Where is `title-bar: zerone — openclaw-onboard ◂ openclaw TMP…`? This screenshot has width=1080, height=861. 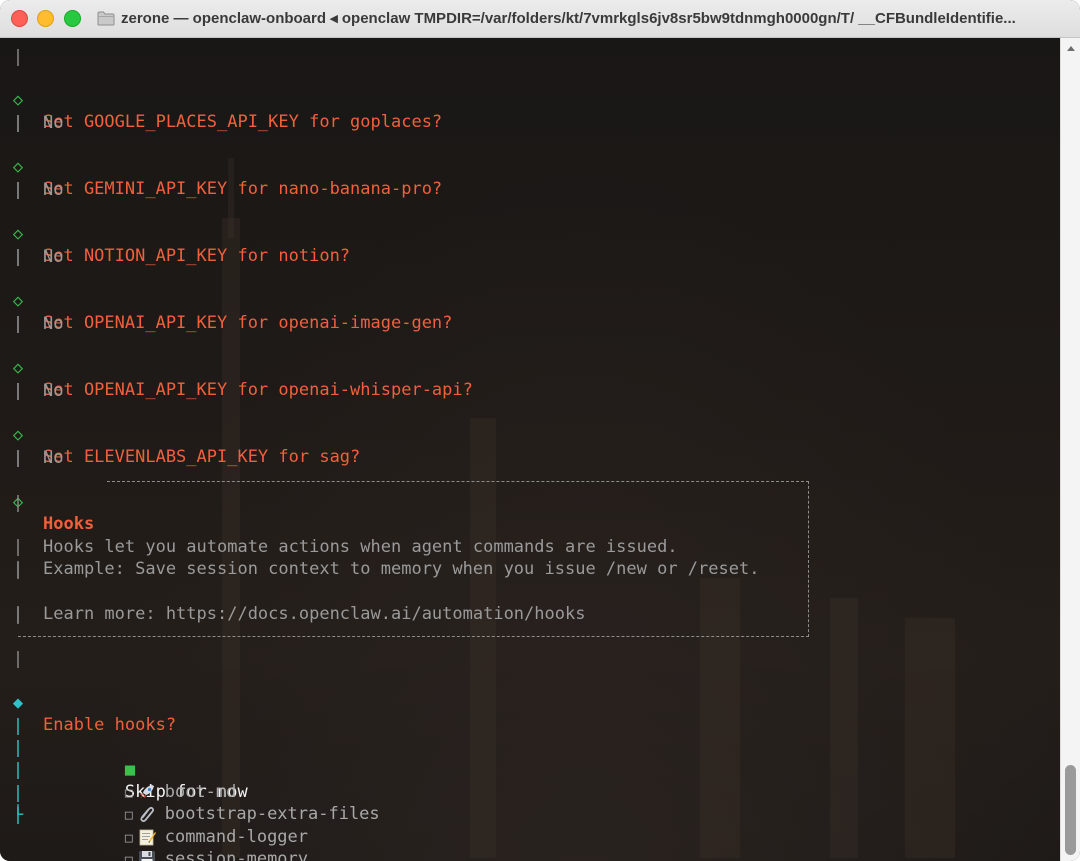 title-bar: zerone — openclaw-onboard ◂ openclaw TMP… is located at coordinates (540, 19).